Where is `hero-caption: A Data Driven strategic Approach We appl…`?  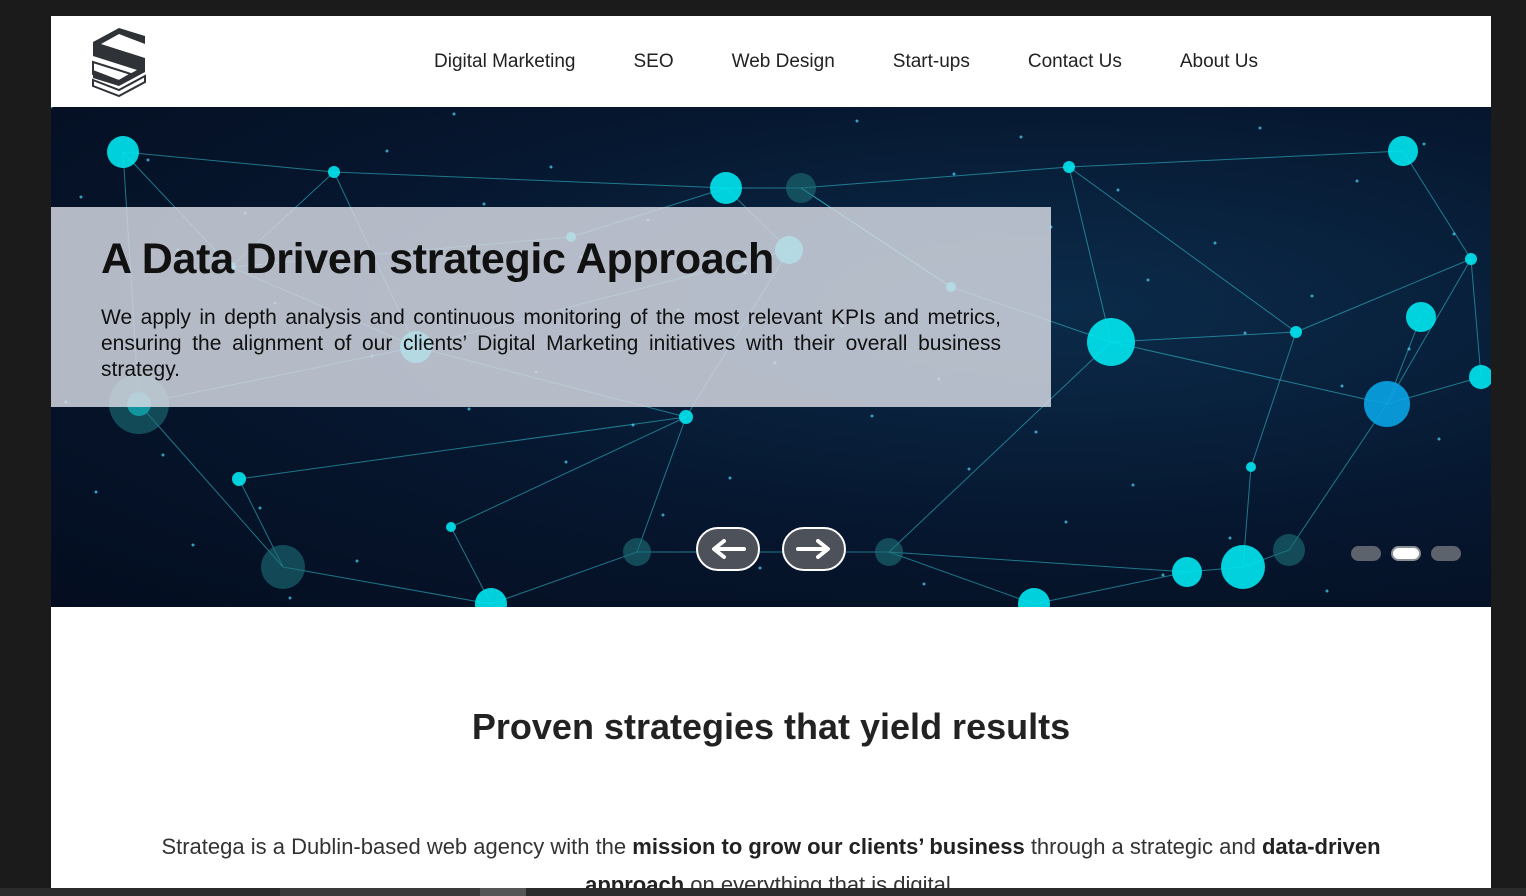
hero-caption: A Data Driven strategic Approach We appl… is located at coordinates (551, 307).